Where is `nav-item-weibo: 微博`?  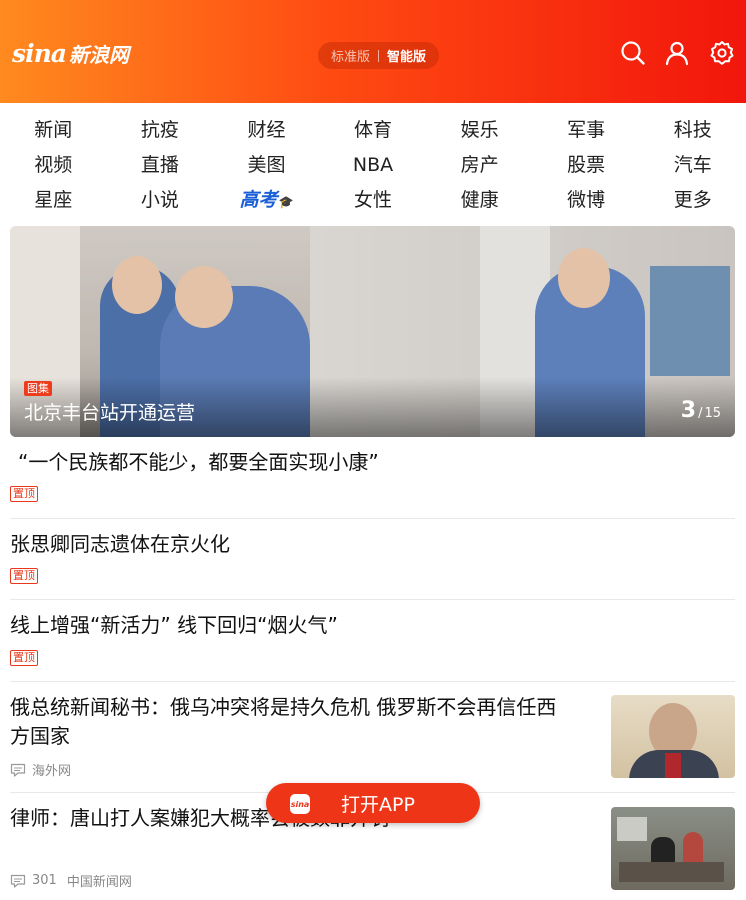 nav-item-weibo: 微博 is located at coordinates (586, 200).